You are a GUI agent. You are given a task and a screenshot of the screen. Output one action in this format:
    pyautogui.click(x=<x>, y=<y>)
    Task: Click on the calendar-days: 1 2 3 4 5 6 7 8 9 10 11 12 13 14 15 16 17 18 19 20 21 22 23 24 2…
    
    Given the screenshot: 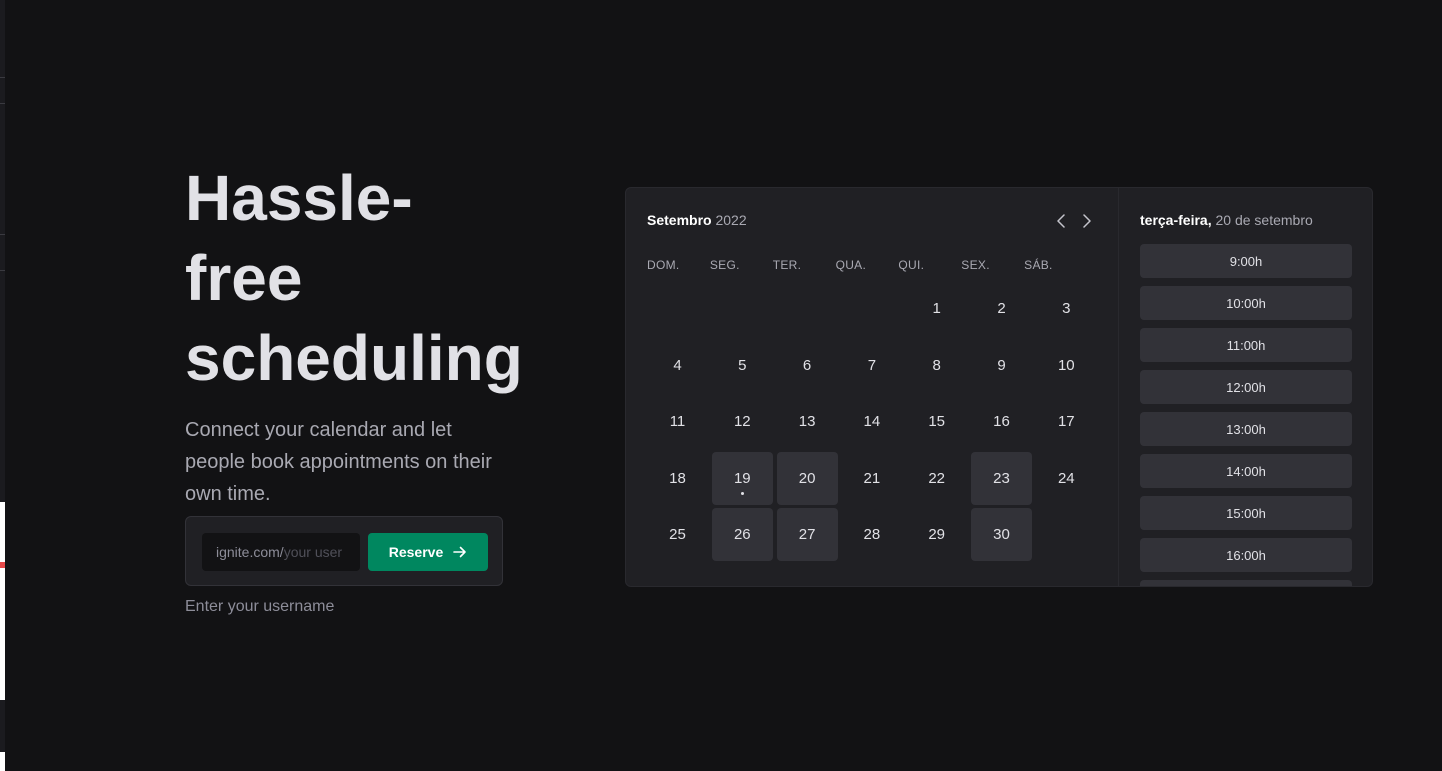 What is the action you would take?
    pyautogui.click(x=875, y=423)
    